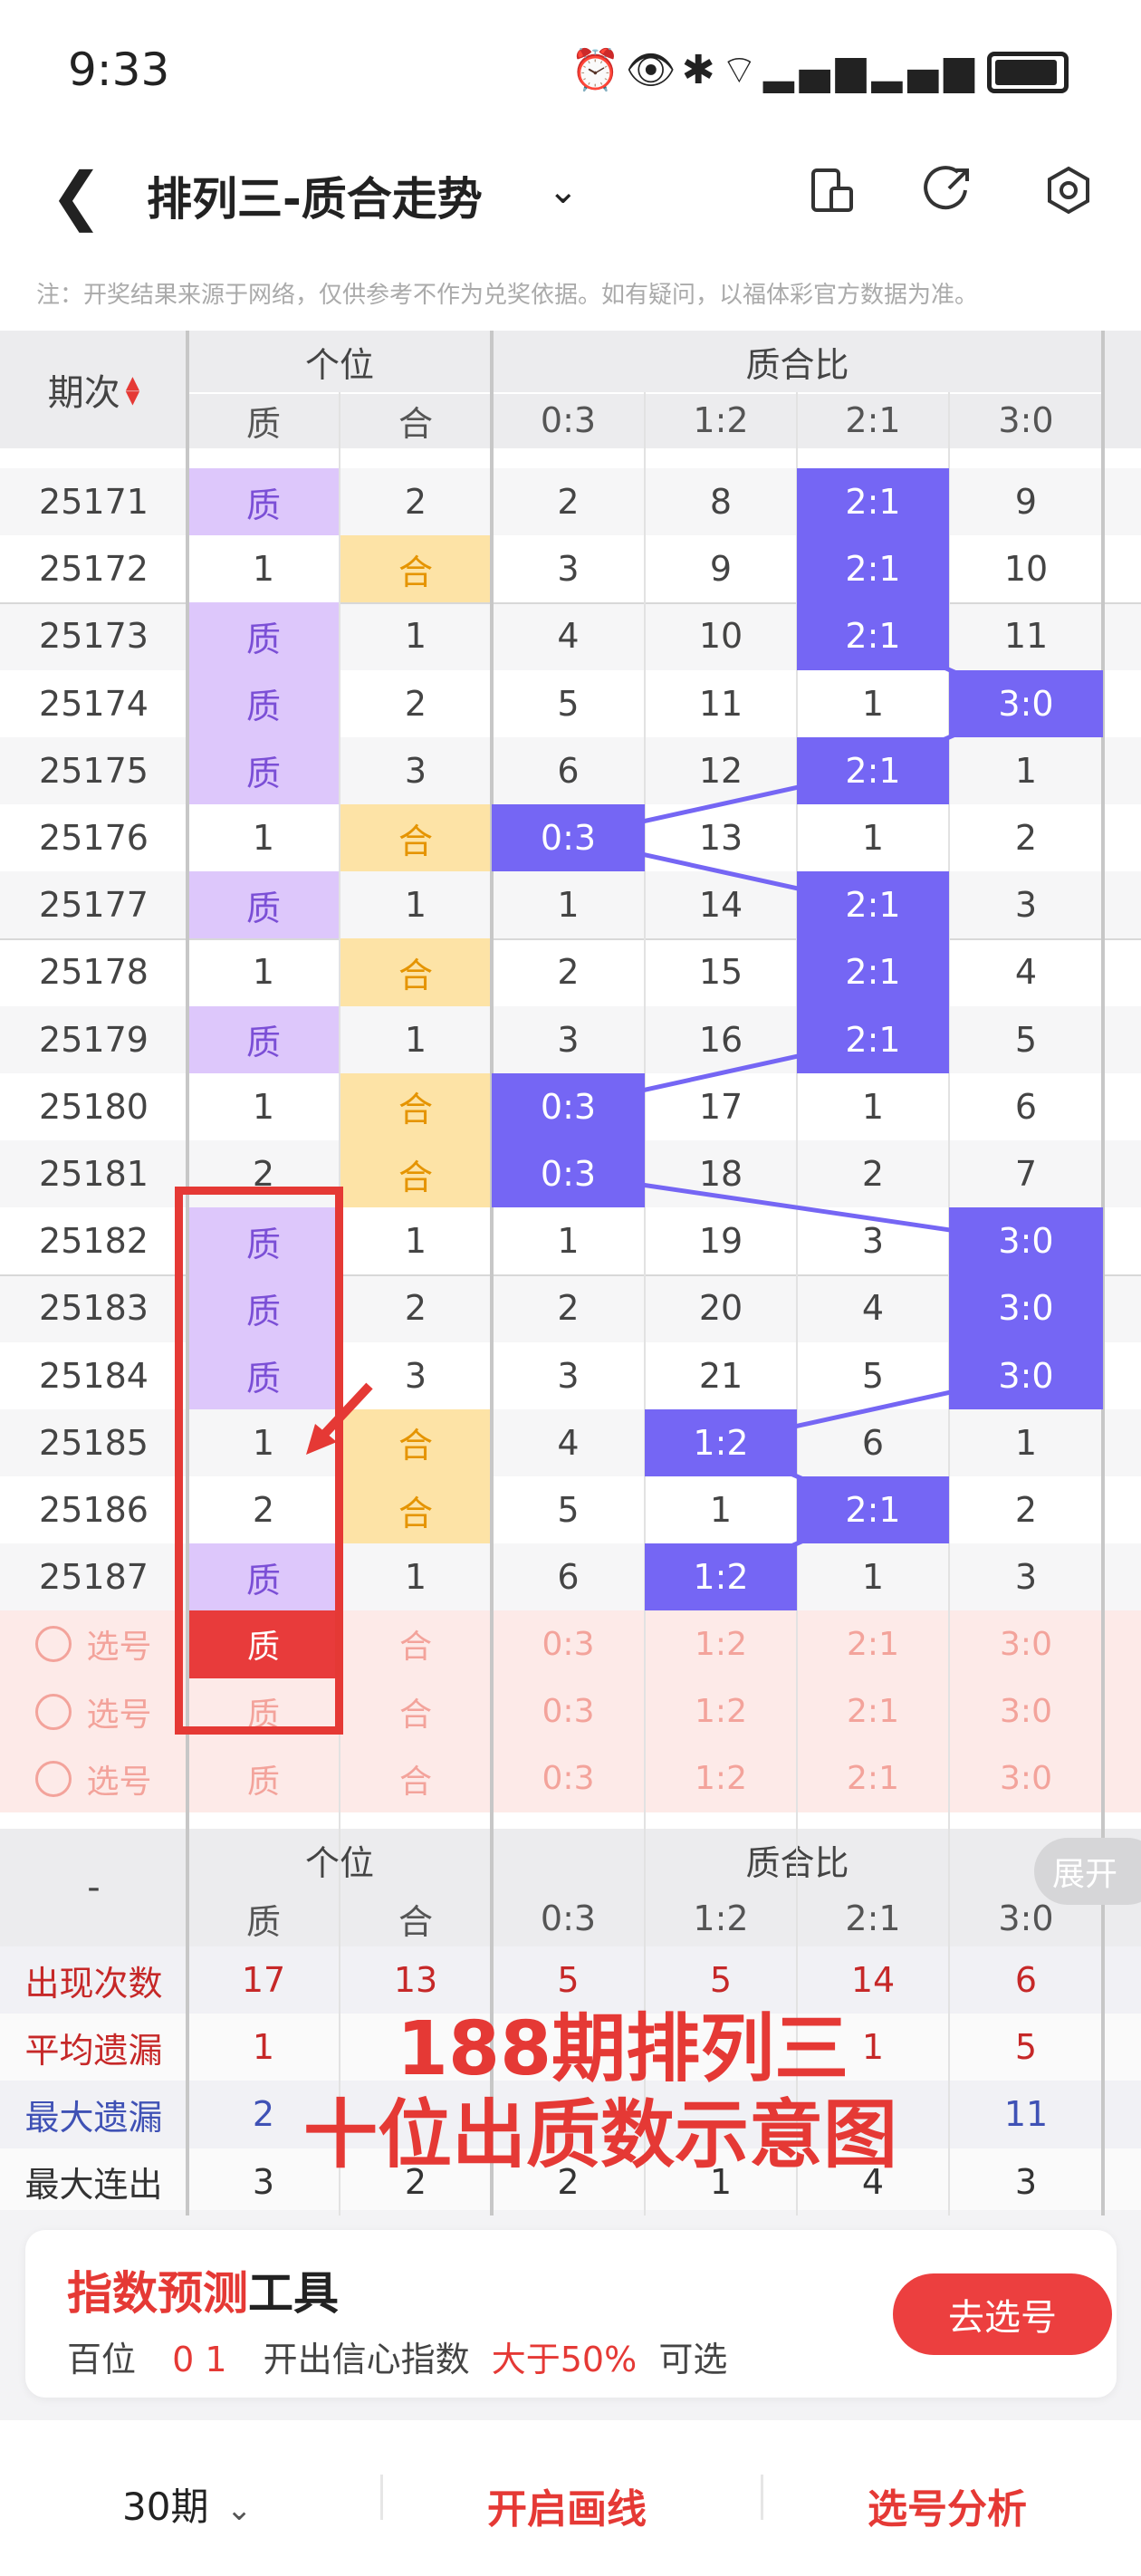  What do you see at coordinates (94, 1510) in the screenshot?
I see `period-cell: 25186` at bounding box center [94, 1510].